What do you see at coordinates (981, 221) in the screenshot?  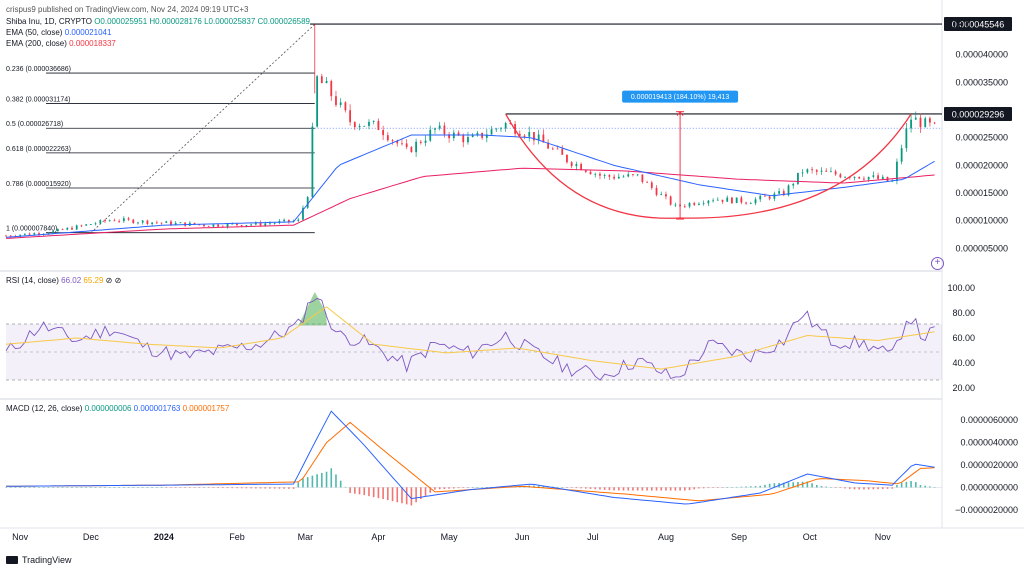 I see `price-axis-label: 0.000010000` at bounding box center [981, 221].